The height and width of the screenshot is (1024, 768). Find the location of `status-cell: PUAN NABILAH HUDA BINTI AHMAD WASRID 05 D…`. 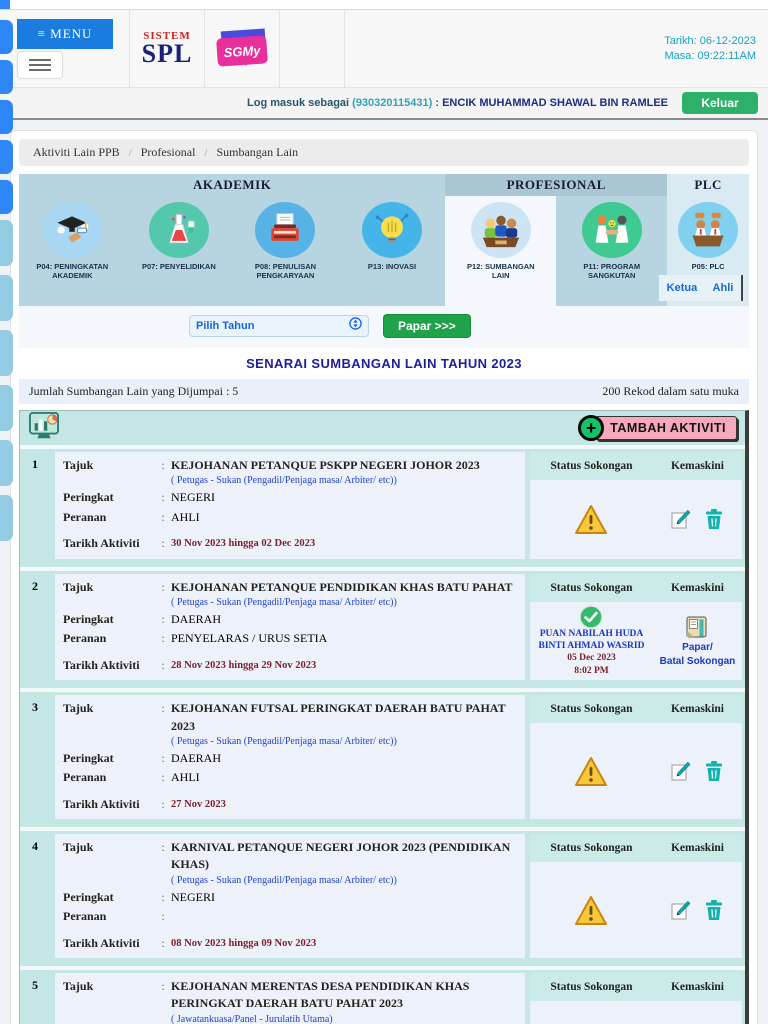

status-cell: PUAN NABILAH HUDA BINTI AHMAD WASRID 05 D… is located at coordinates (591, 640).